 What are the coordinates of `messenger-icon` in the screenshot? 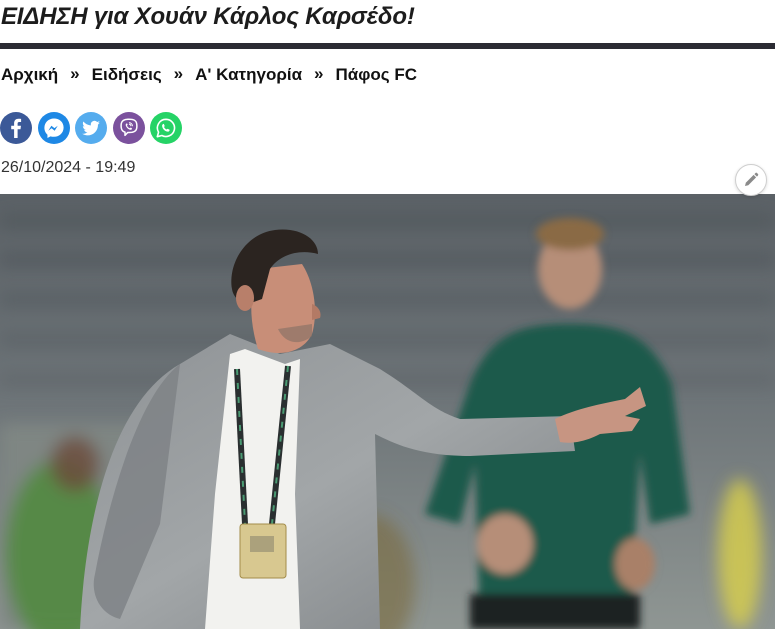 It's located at (53, 128).